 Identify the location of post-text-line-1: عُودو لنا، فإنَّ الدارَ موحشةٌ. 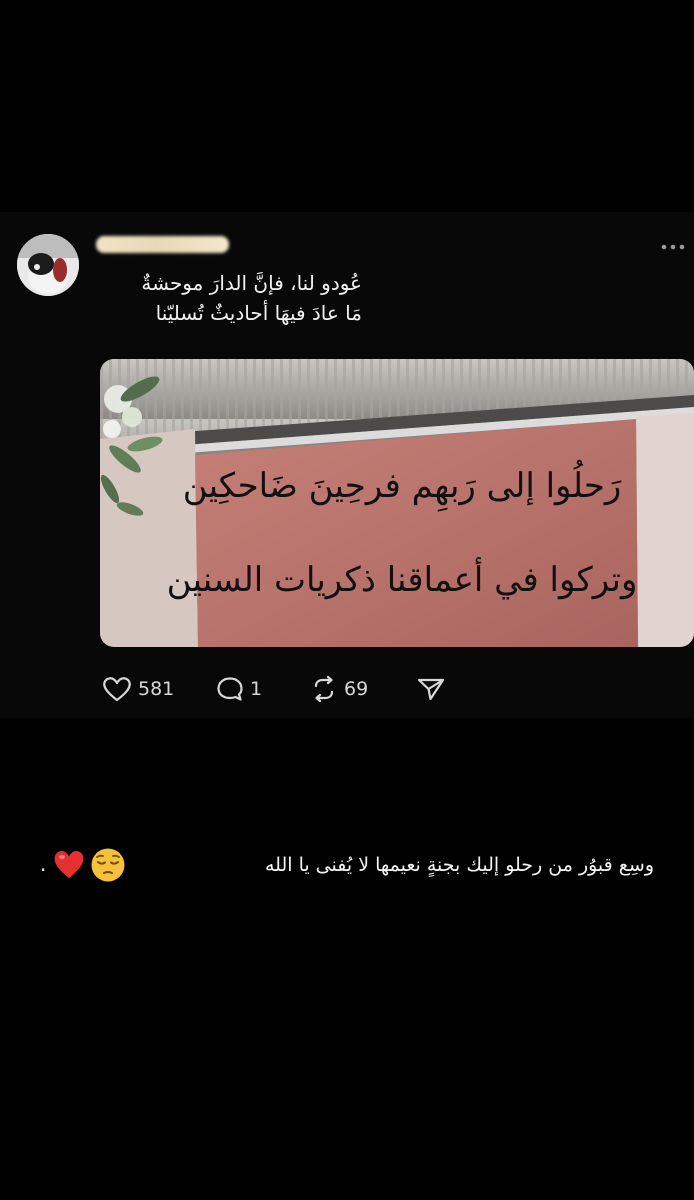
(251, 283).